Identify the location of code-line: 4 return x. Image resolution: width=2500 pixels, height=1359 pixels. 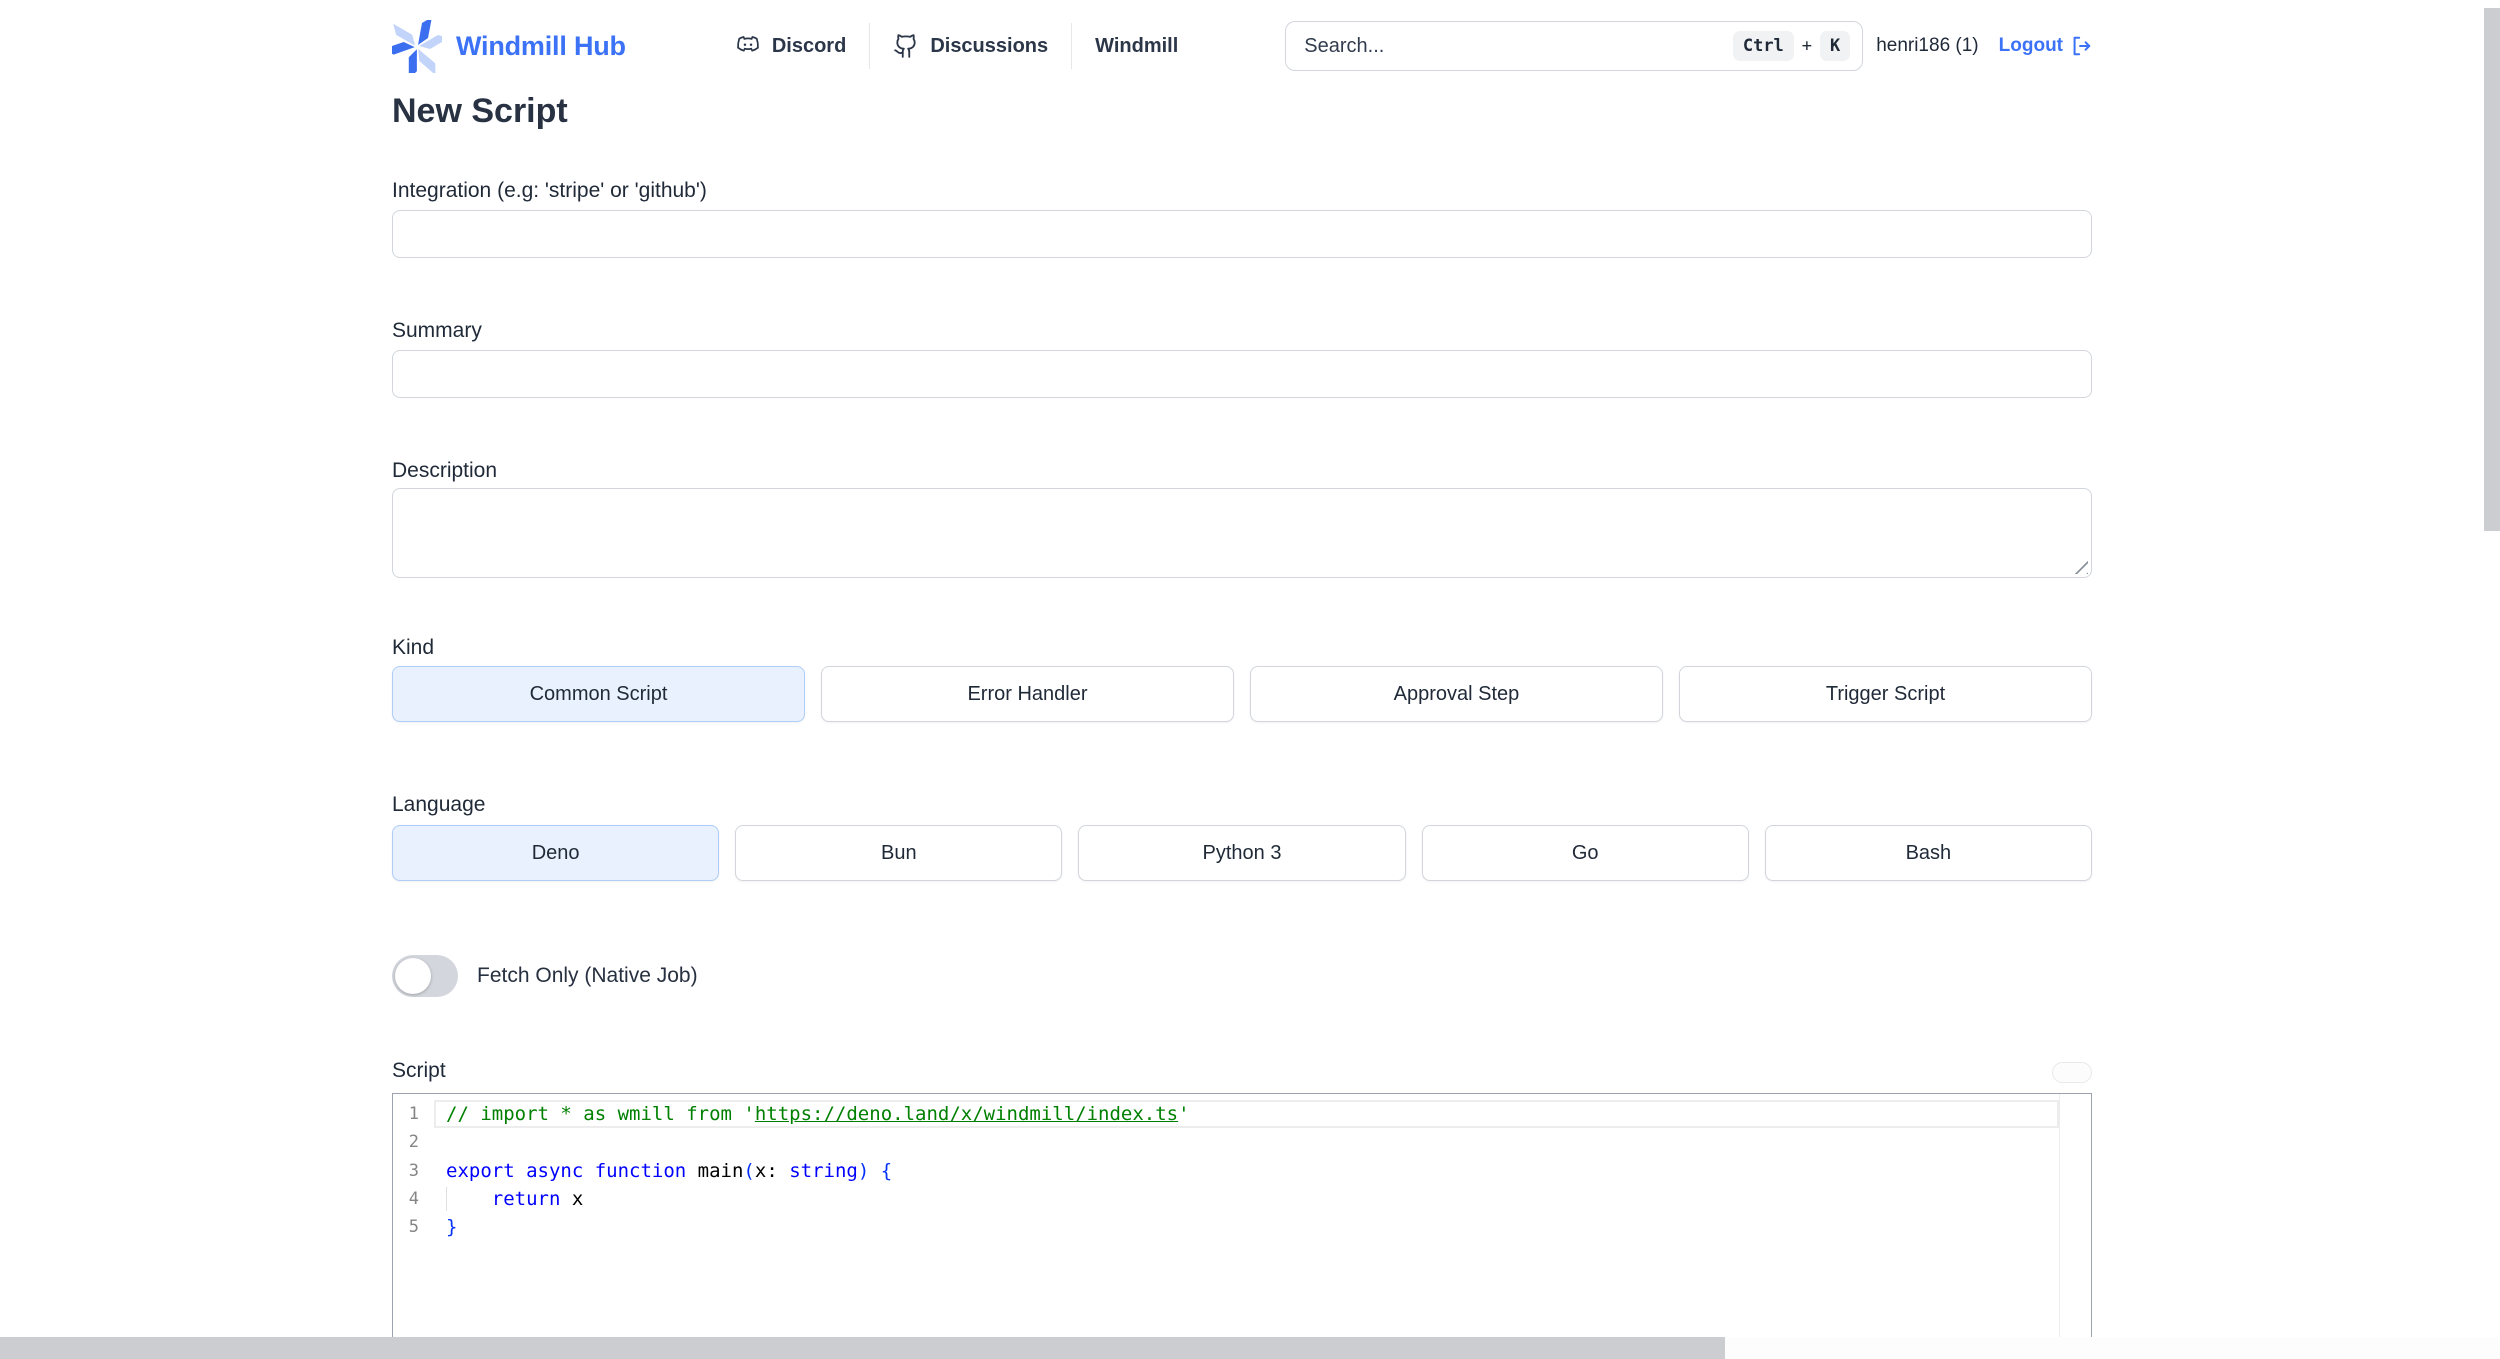
(1242, 1199).